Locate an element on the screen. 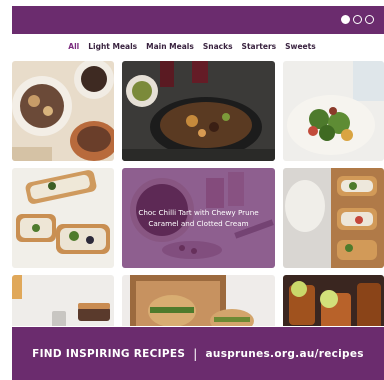 The height and width of the screenshot is (380, 384). recipe-photo-salad is located at coordinates (333, 111).